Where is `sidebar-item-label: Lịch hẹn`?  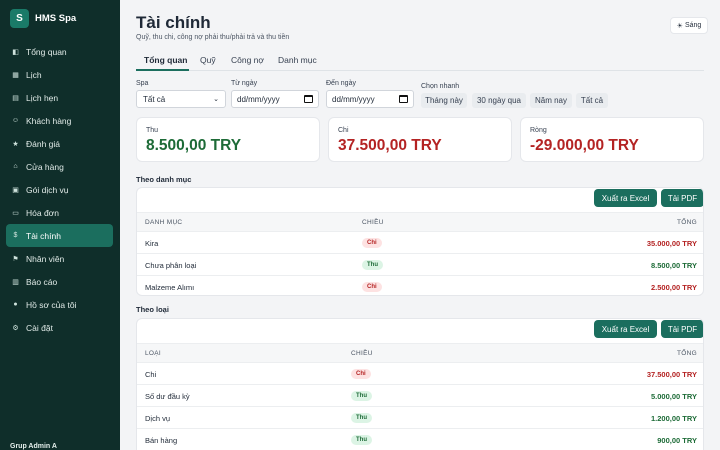
sidebar-item-label: Lịch hẹn is located at coordinates (42, 97).